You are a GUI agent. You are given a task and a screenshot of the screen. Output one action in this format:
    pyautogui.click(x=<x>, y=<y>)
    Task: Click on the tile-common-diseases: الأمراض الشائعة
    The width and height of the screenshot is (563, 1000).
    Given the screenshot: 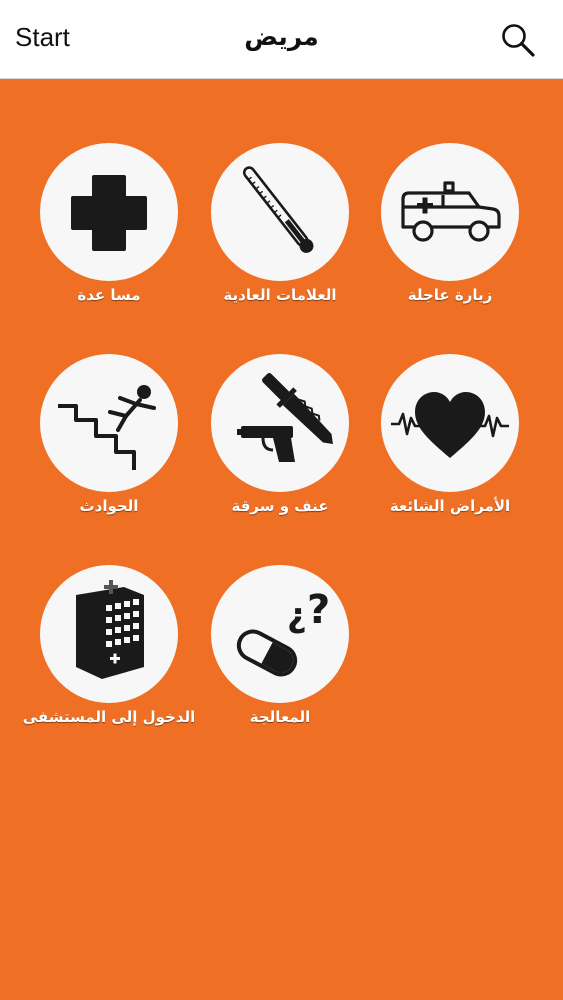 What is the action you would take?
    pyautogui.click(x=450, y=446)
    